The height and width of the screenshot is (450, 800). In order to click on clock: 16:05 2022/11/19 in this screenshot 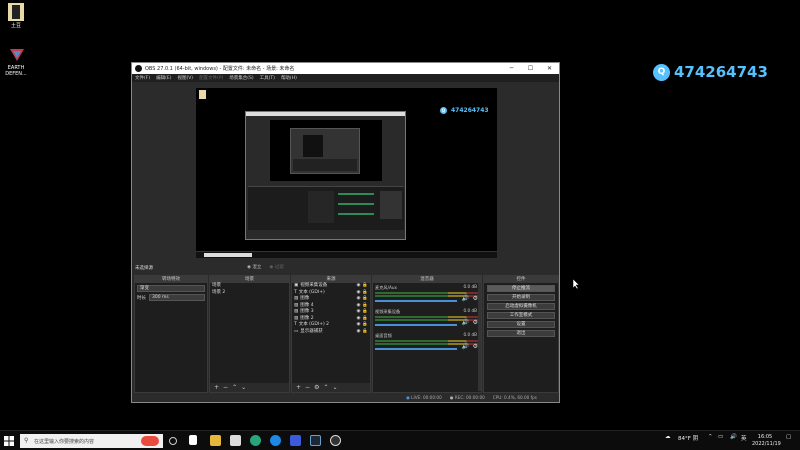, I will do `click(766, 440)`.